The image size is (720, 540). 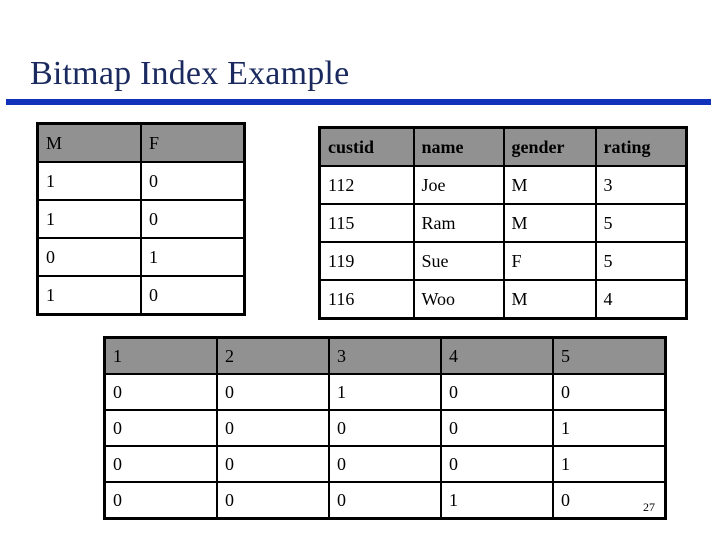 I want to click on column-header-rating-4: 4, so click(x=497, y=355).